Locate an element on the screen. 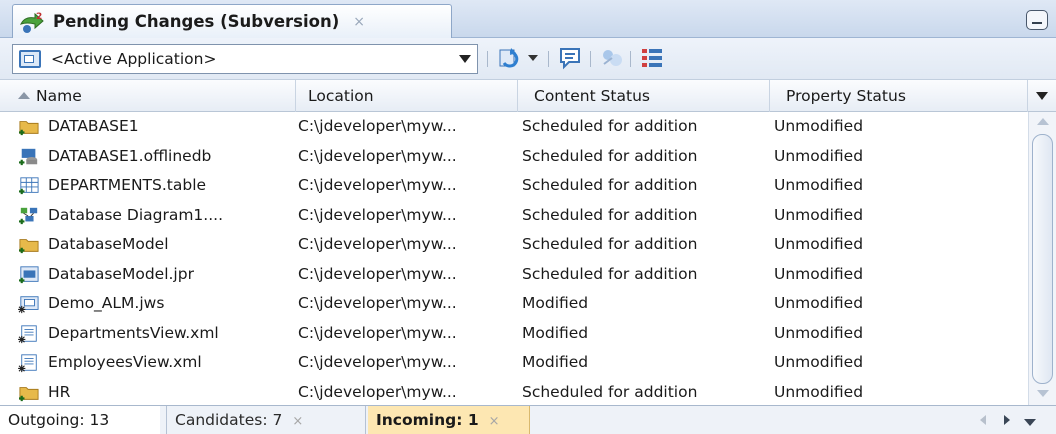 This screenshot has height=434, width=1056. row-name: DATABASE1 is located at coordinates (93, 126).